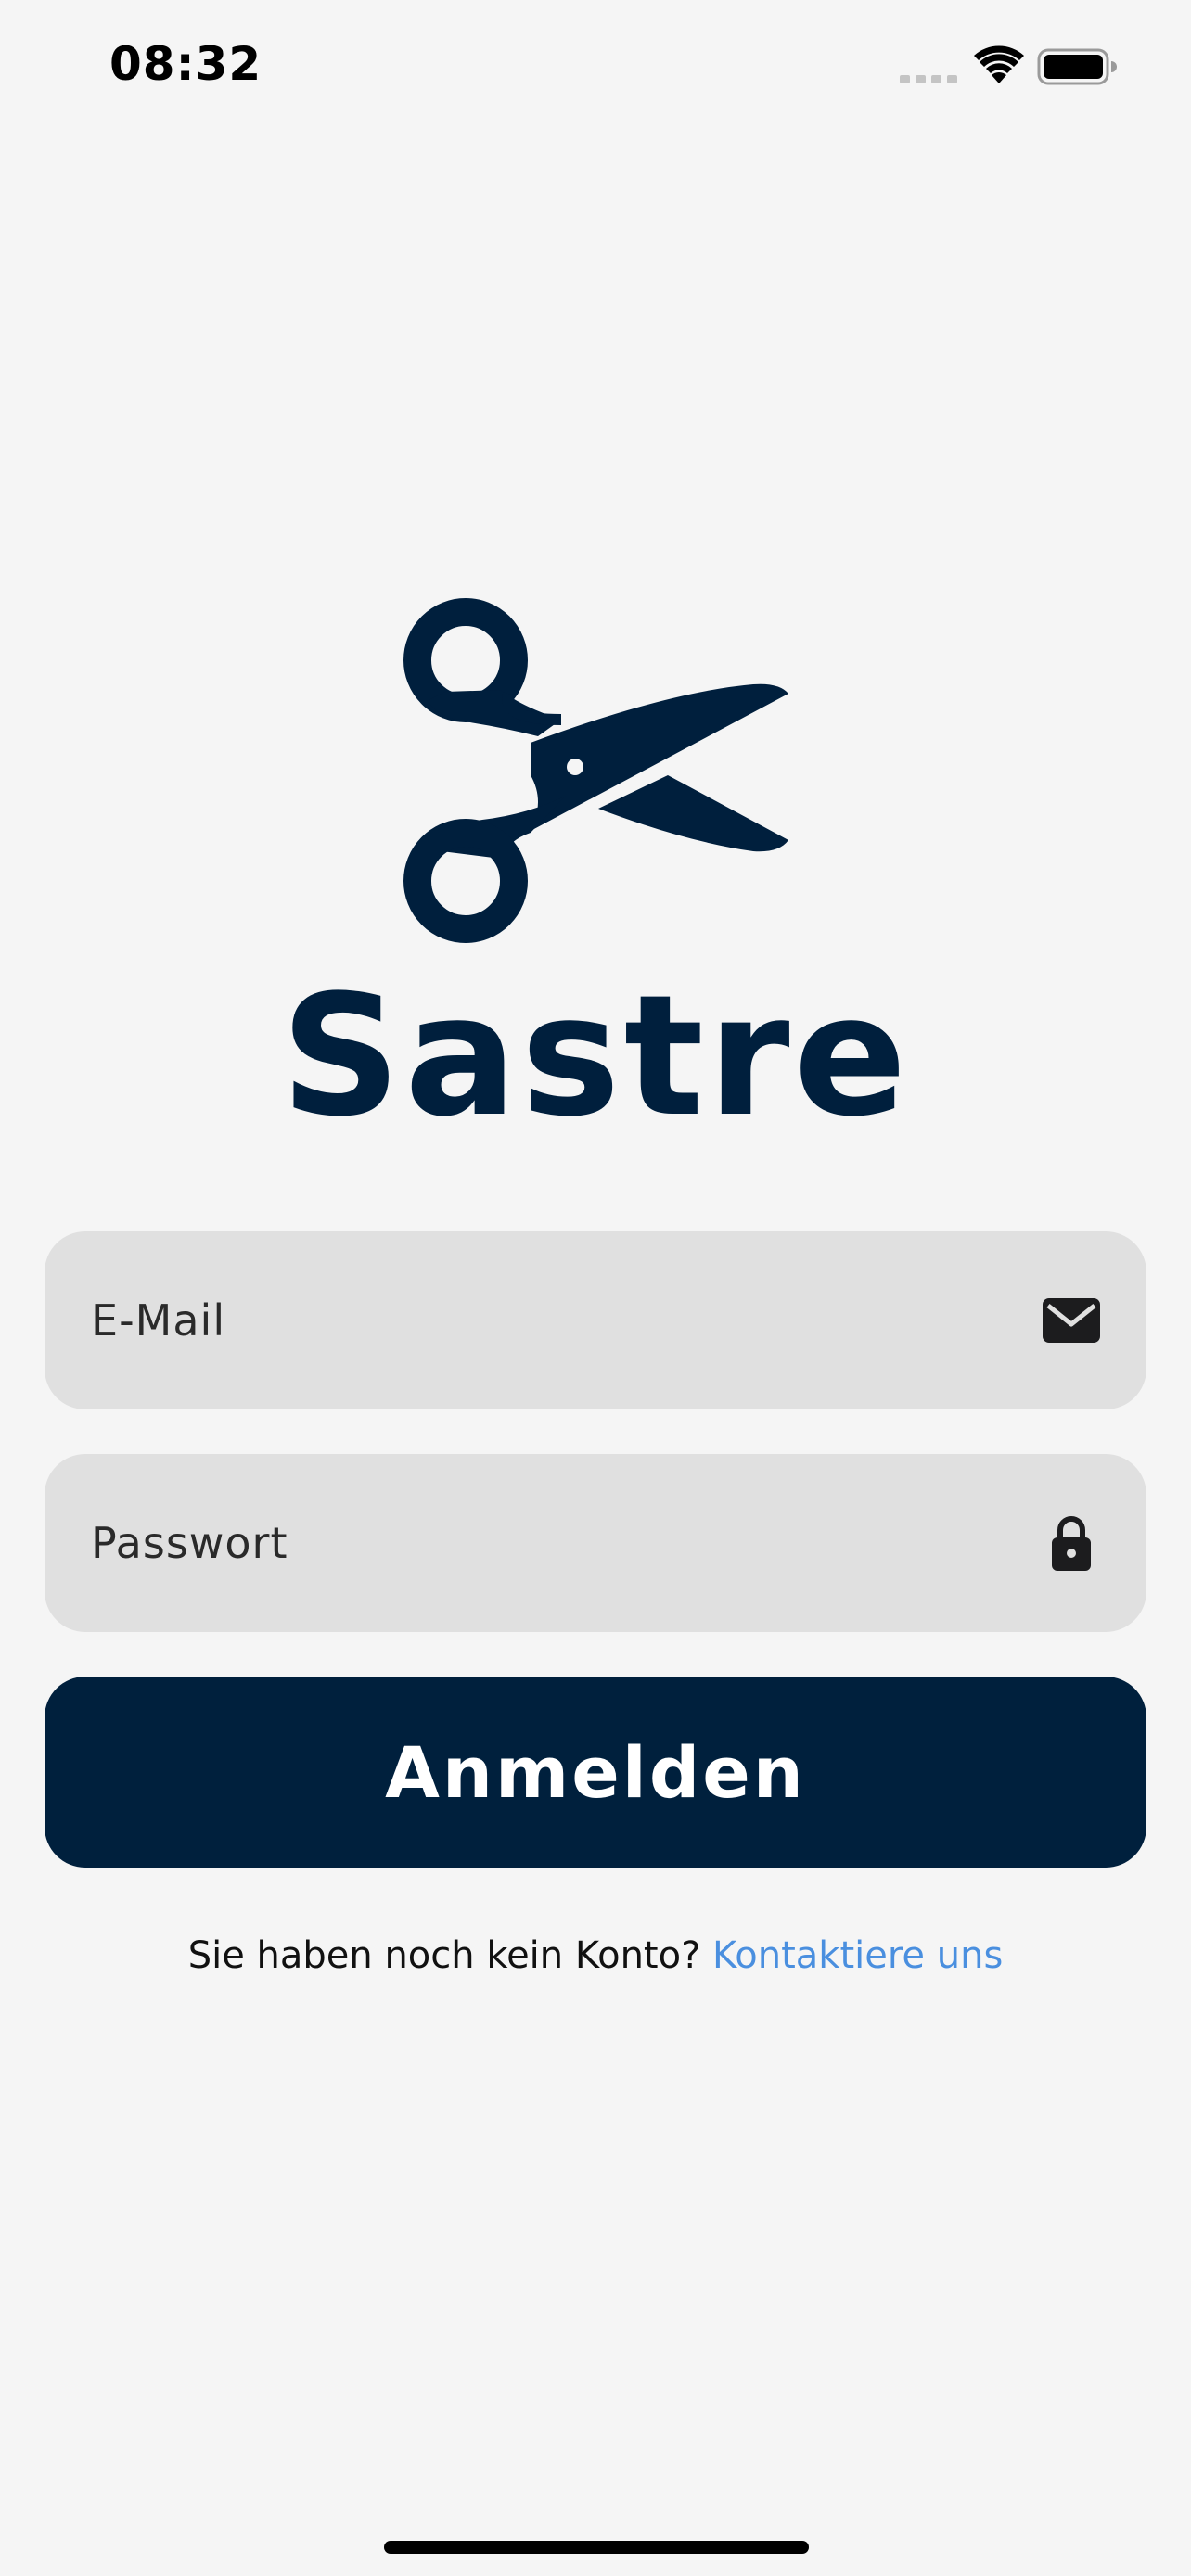 The height and width of the screenshot is (2576, 1191). Describe the element at coordinates (595, 1773) in the screenshot. I see `login-button: Anmelden` at that location.